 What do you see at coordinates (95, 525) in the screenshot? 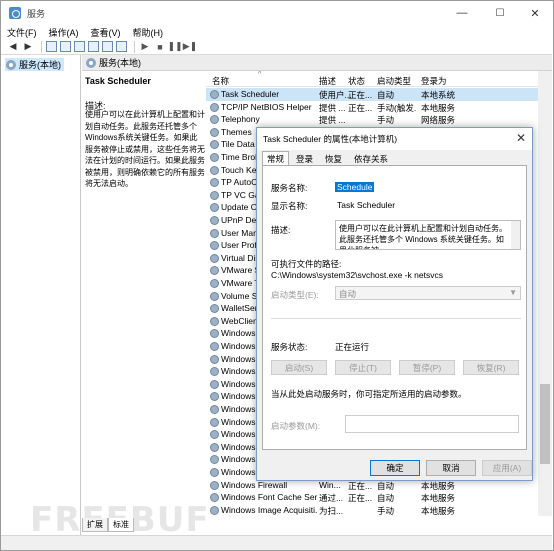
I see `tab-extended: 扩展` at bounding box center [95, 525].